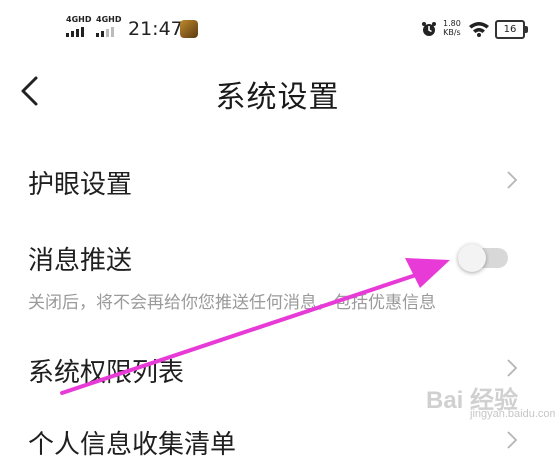 The height and width of the screenshot is (461, 555). What do you see at coordinates (429, 29) in the screenshot?
I see `alarm-clock-icon` at bounding box center [429, 29].